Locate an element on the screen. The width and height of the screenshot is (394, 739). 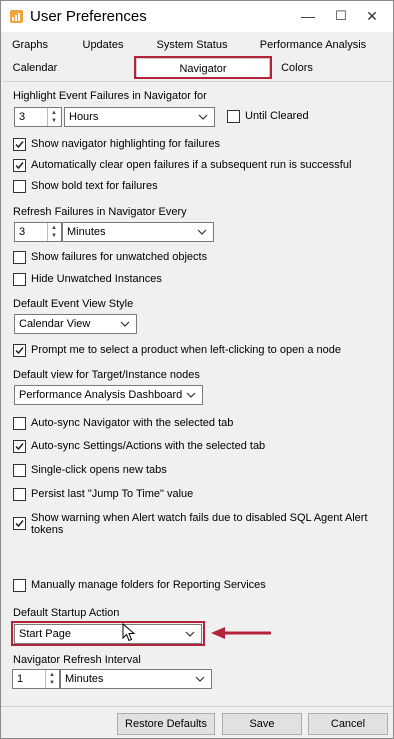
tab-performance-analysis: Performance Analysis is located at coordinates (313, 45).